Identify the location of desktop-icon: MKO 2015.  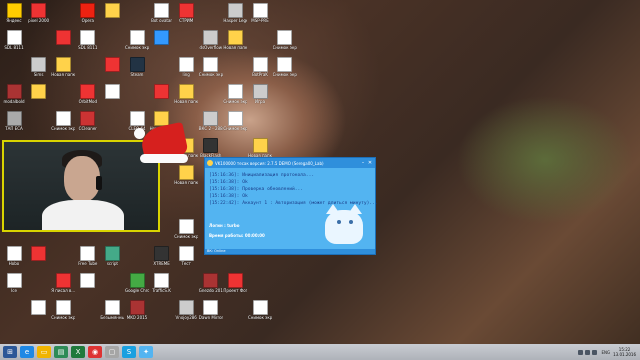
(137, 310).